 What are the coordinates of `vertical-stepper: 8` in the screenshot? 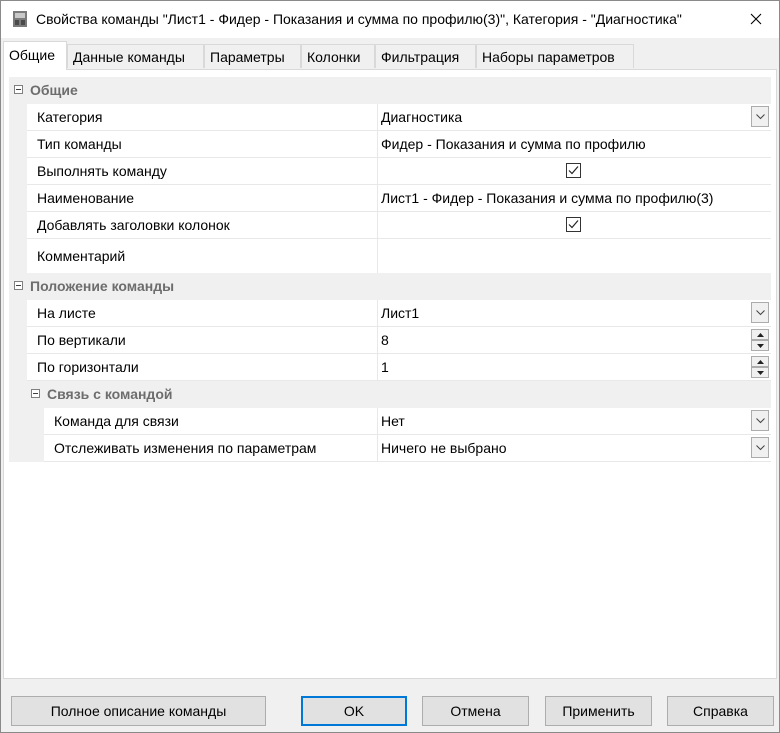 It's located at (574, 340).